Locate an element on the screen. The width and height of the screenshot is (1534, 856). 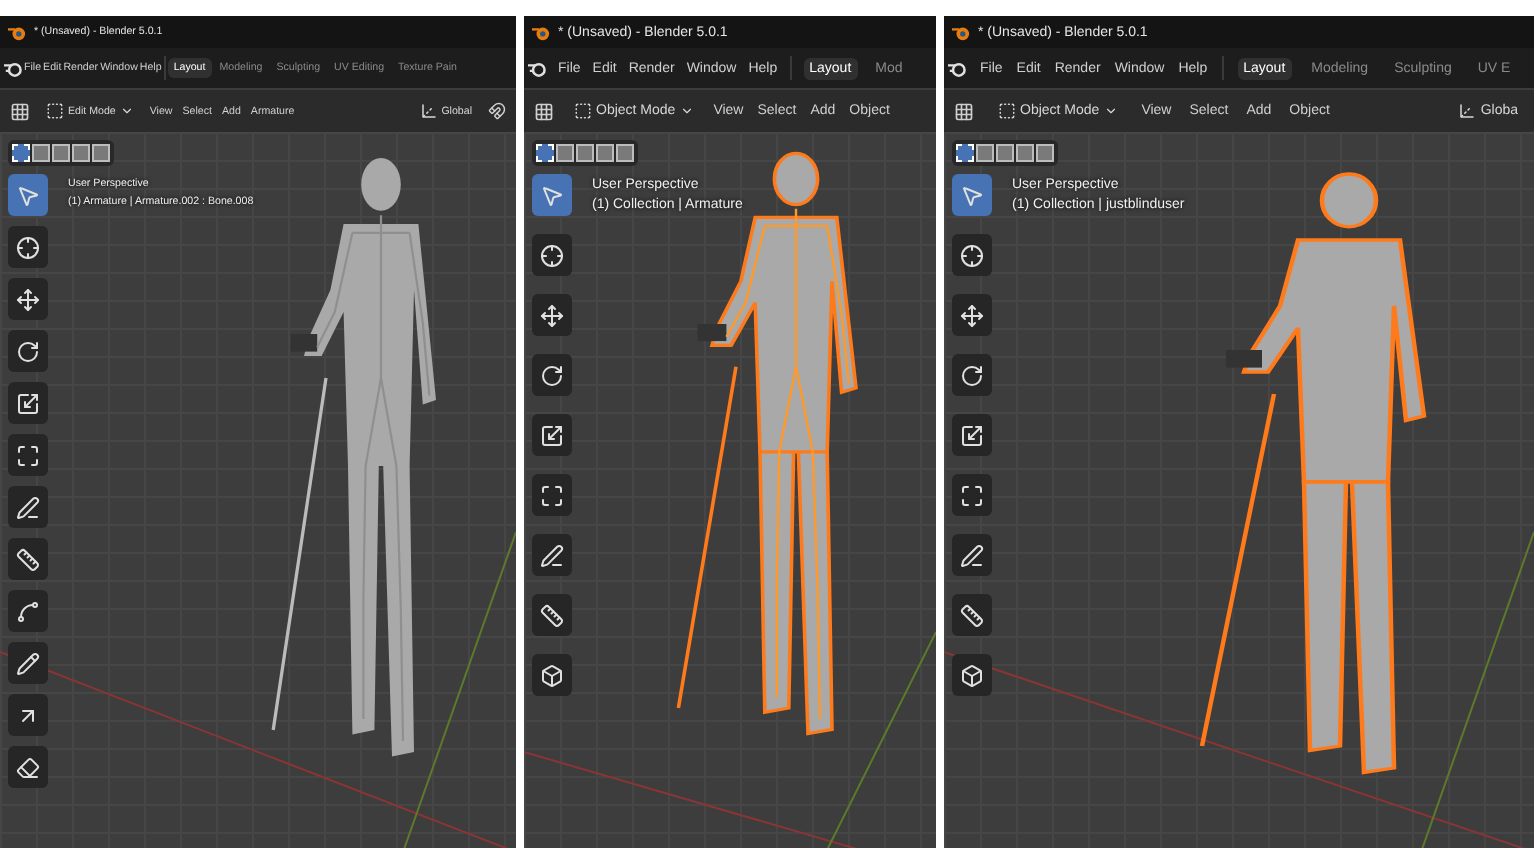
spline-icon is located at coordinates (28, 611).